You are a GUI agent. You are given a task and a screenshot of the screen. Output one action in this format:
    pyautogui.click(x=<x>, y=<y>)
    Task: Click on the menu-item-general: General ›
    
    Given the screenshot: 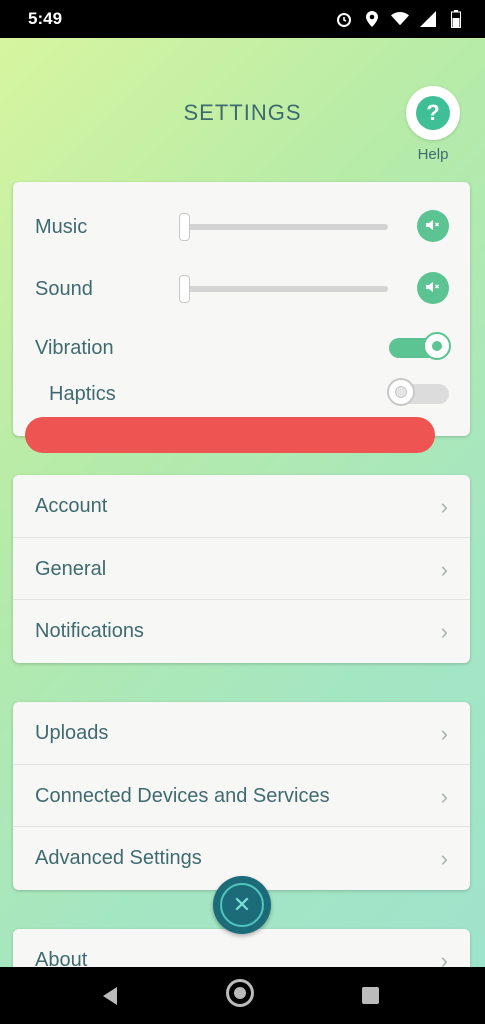 What is the action you would take?
    pyautogui.click(x=241, y=568)
    